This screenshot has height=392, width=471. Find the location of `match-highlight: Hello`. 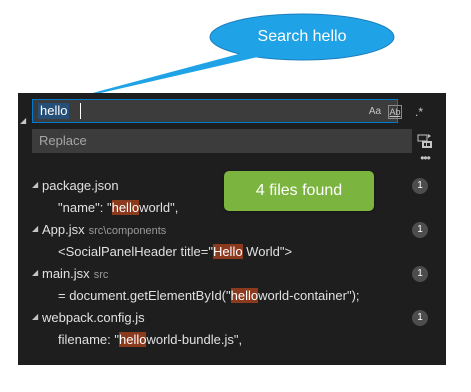

match-highlight: Hello is located at coordinates (227, 251).